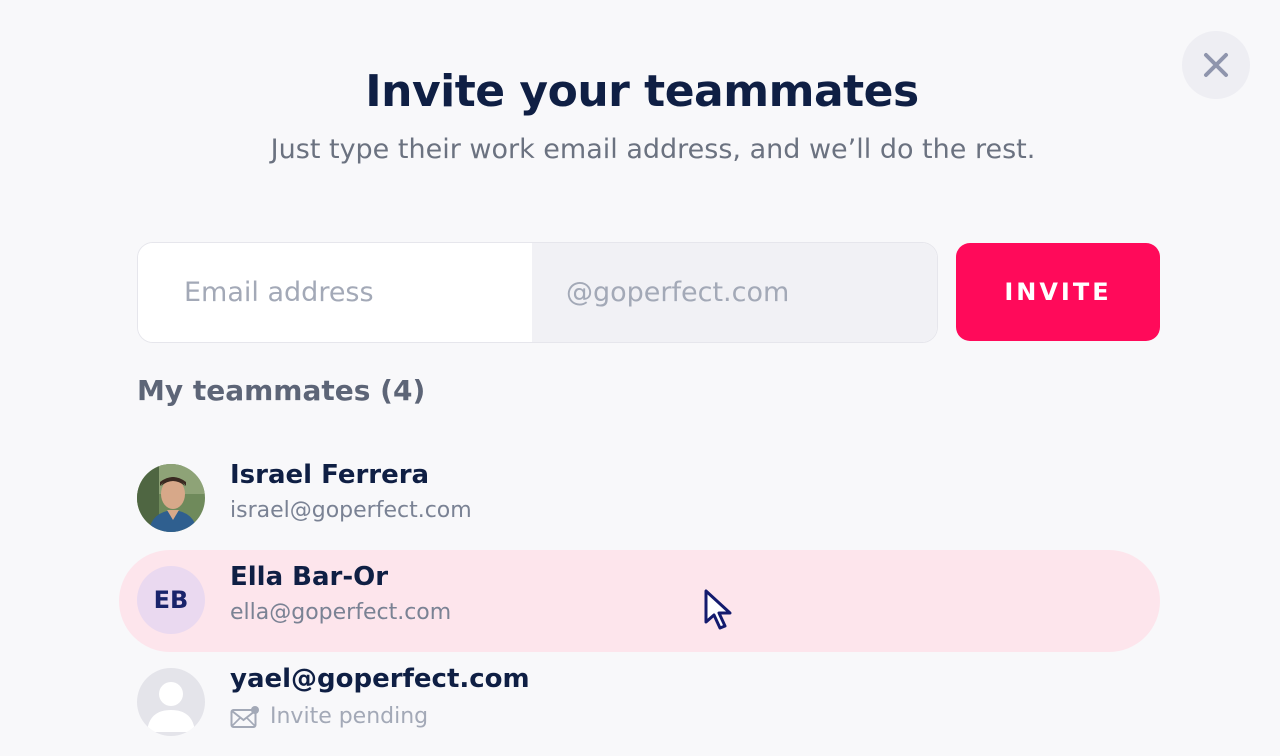 This screenshot has width=1280, height=756. What do you see at coordinates (335, 292) in the screenshot?
I see `email-input` at bounding box center [335, 292].